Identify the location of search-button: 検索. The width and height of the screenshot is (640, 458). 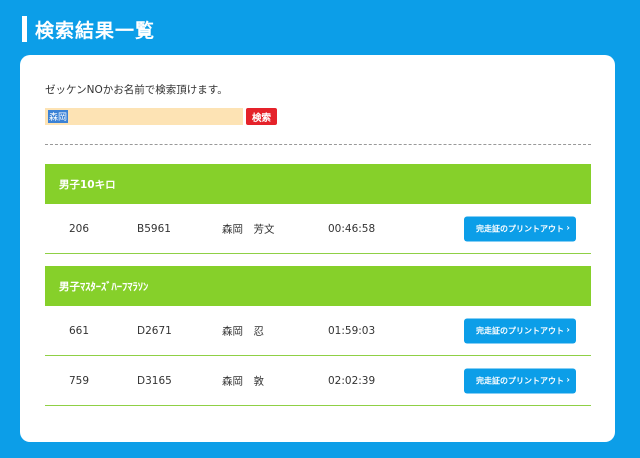
(262, 116).